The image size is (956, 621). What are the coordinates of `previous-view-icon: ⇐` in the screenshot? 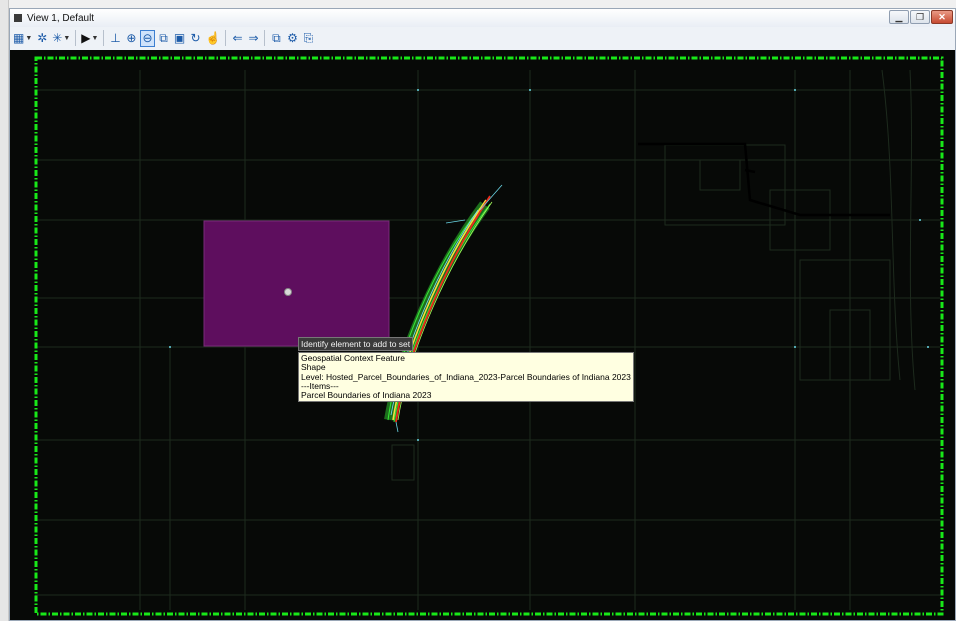 It's located at (237, 38).